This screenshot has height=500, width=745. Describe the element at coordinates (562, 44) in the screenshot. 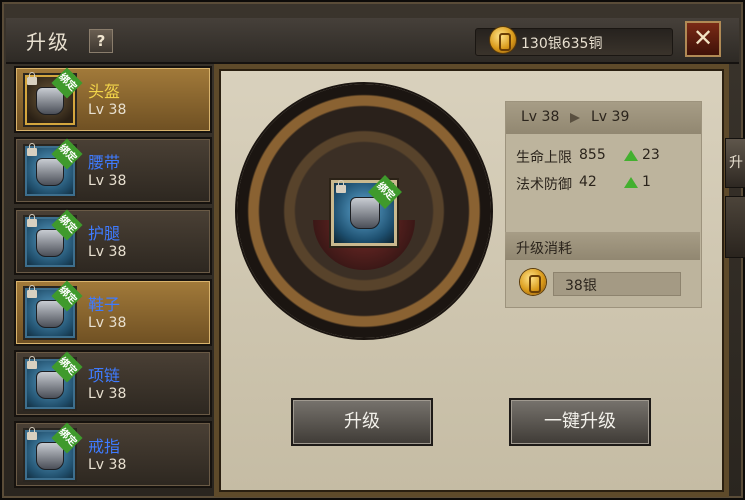

I see `currency-value: 130银635铜` at that location.